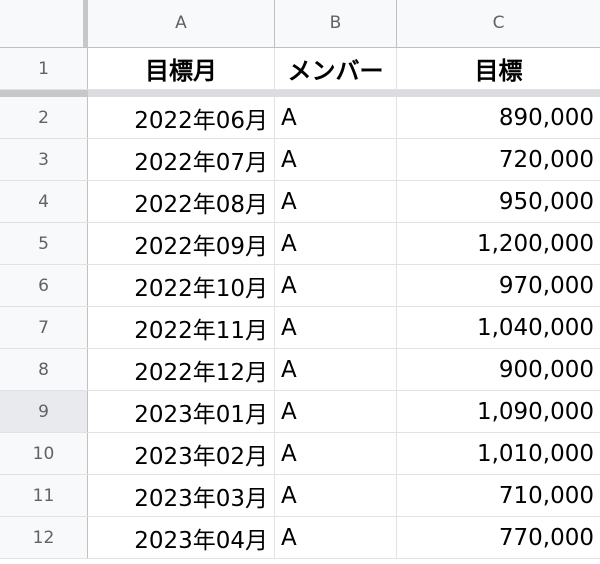 The height and width of the screenshot is (564, 600). I want to click on row-number: 10, so click(44, 453).